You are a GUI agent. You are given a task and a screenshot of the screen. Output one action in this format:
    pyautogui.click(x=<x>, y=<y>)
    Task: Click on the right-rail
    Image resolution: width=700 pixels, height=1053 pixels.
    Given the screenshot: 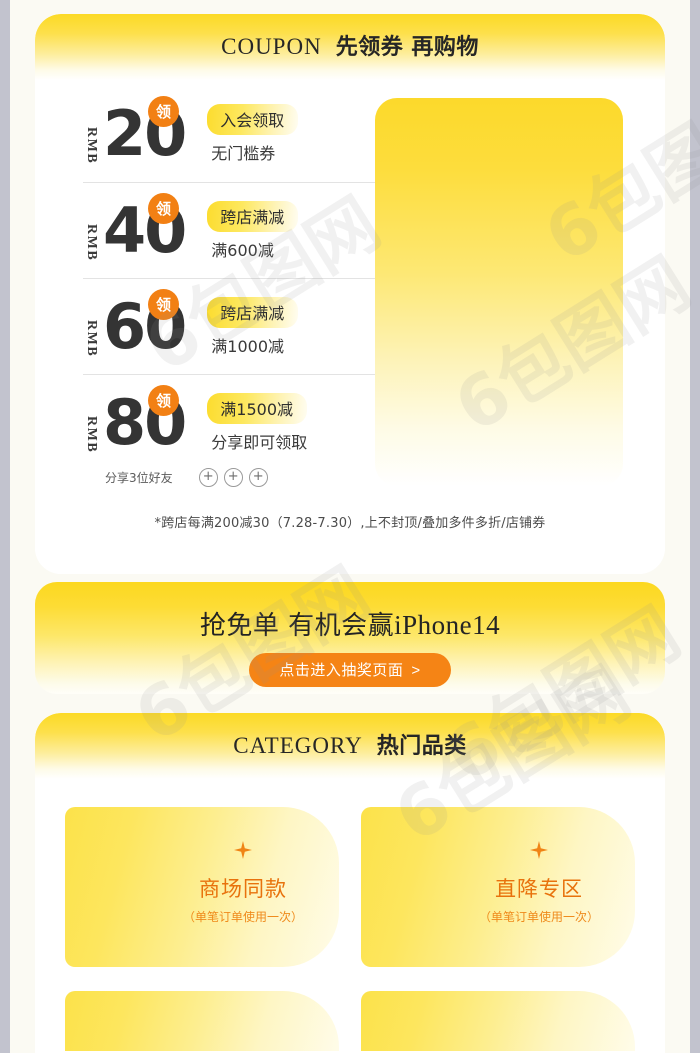 What is the action you would take?
    pyautogui.click(x=695, y=526)
    